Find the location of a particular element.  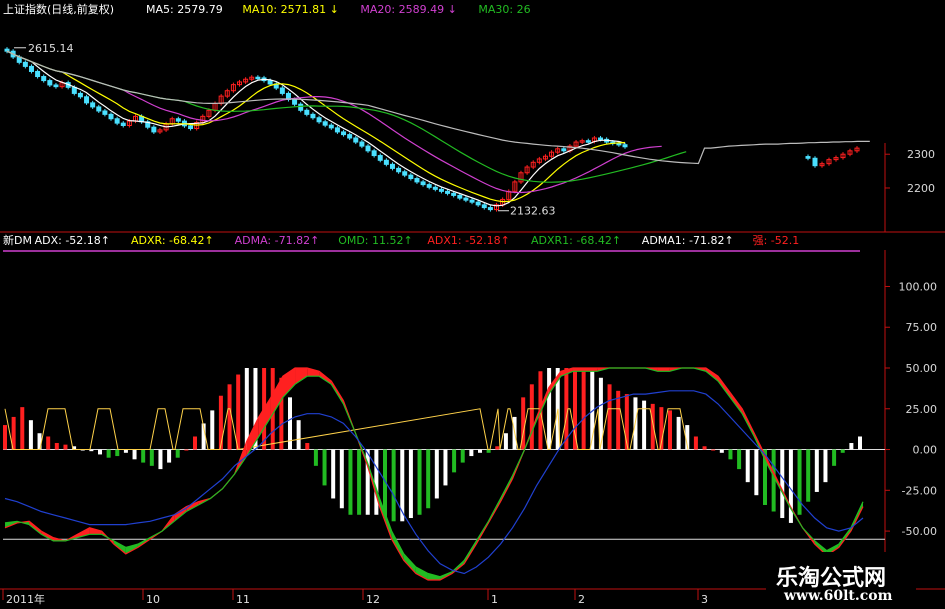

legend-item: ADXR1: -68.42↑ is located at coordinates (576, 240).